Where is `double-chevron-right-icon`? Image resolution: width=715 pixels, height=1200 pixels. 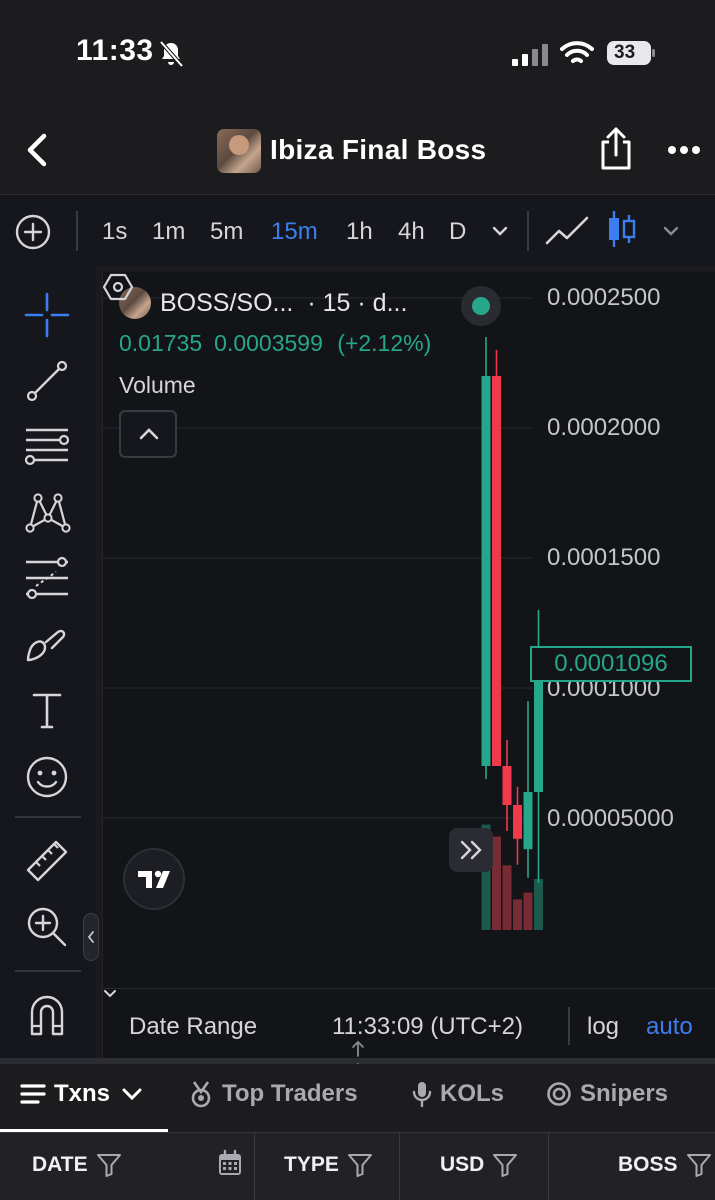 double-chevron-right-icon is located at coordinates (471, 850).